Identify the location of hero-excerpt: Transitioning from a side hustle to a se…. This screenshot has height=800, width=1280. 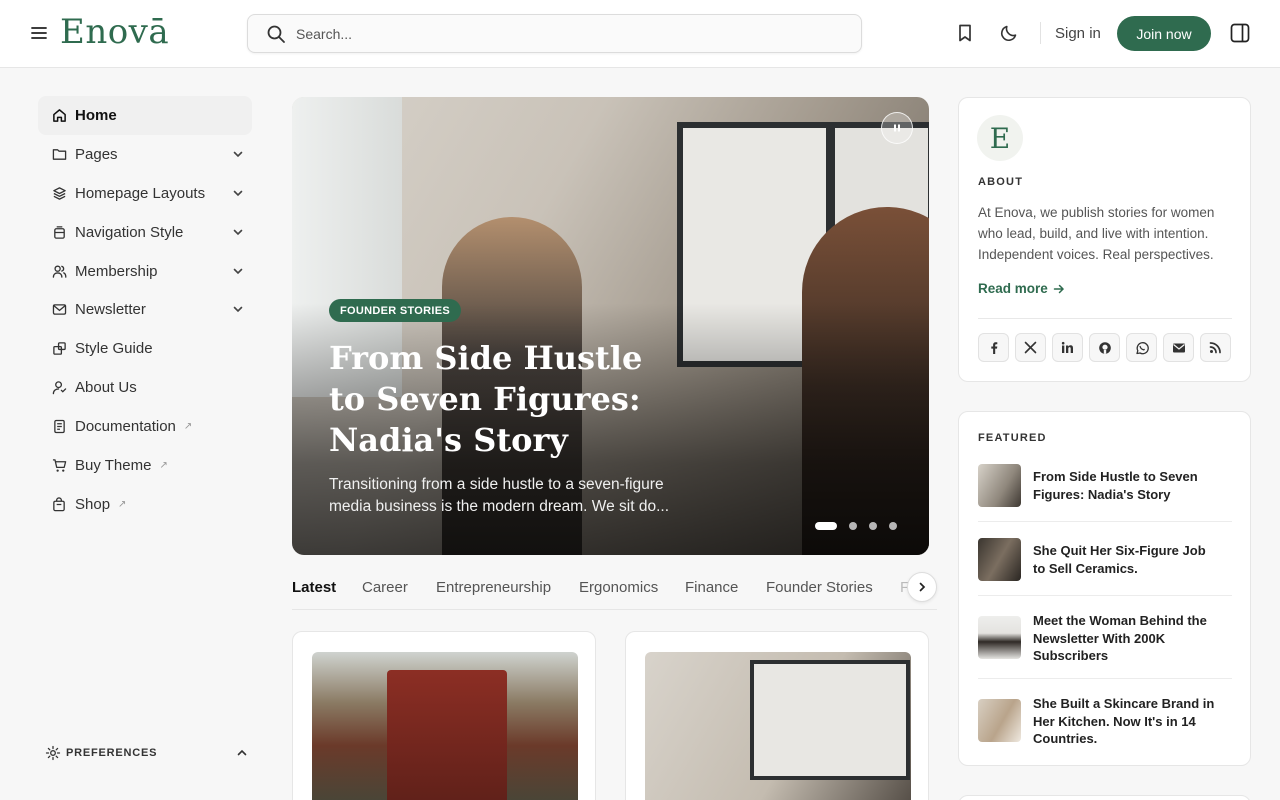
(499, 495).